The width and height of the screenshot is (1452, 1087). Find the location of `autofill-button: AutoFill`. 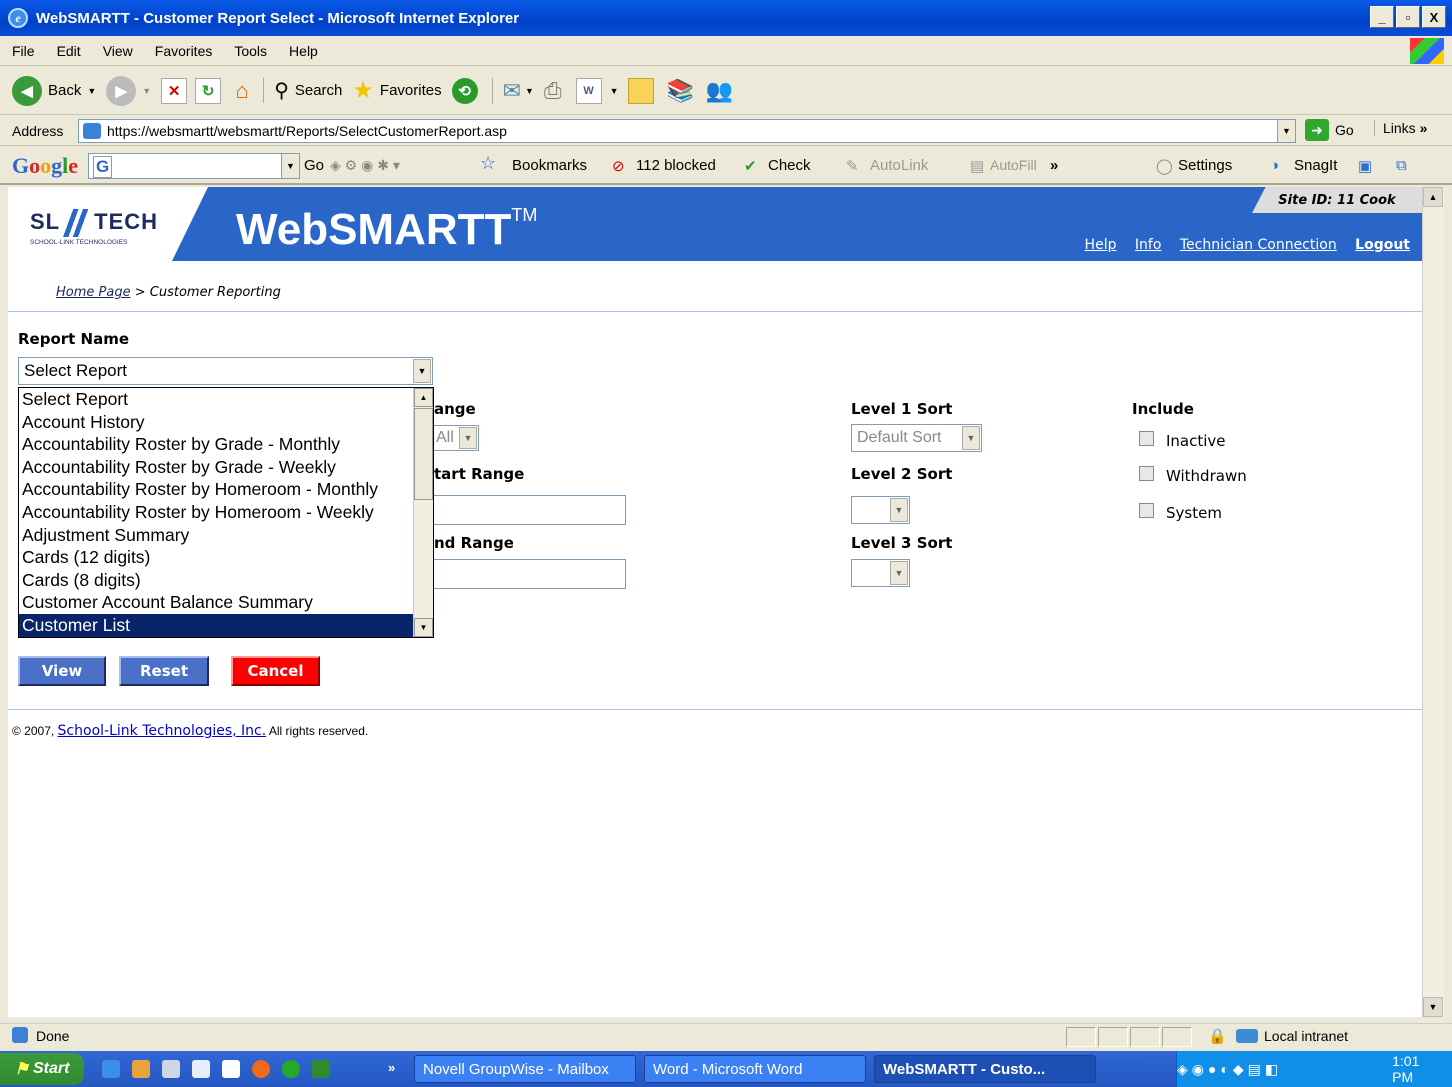

autofill-button: AutoFill is located at coordinates (1013, 165).